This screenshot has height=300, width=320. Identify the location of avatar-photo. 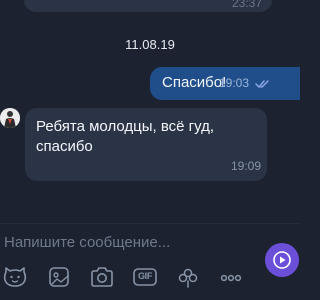
(10, 118).